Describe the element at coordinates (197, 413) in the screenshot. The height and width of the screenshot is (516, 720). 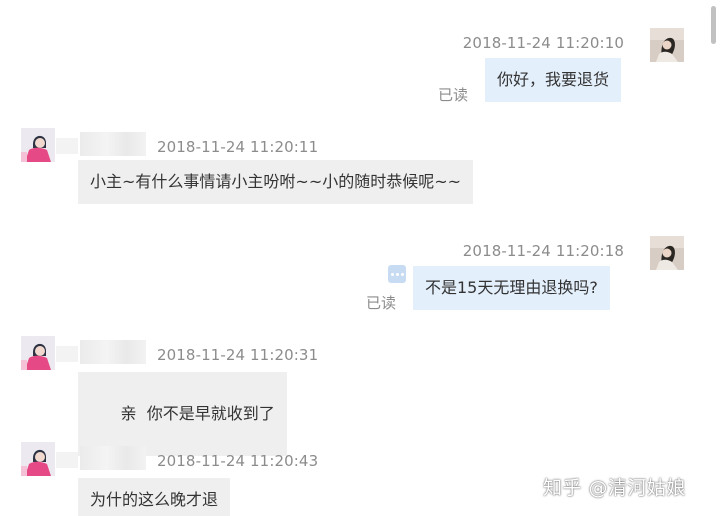
I see `message-text: 亲 你不是早就收到了` at that location.